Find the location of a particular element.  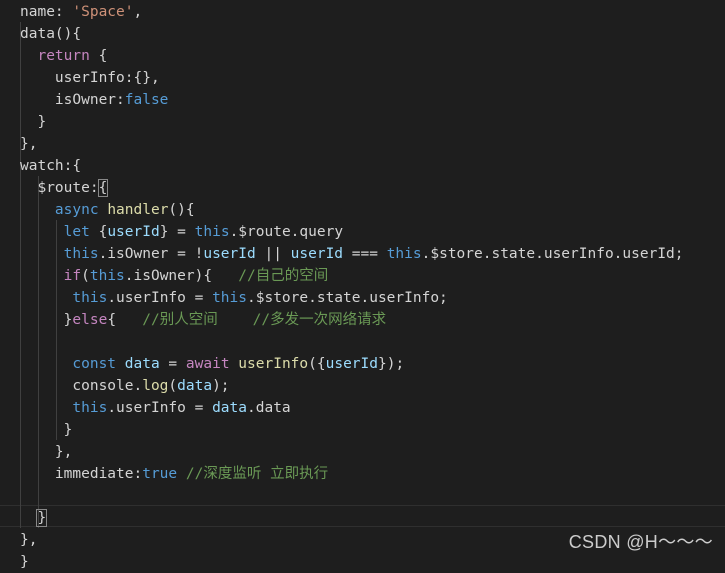

code-line: return { is located at coordinates (352, 56).